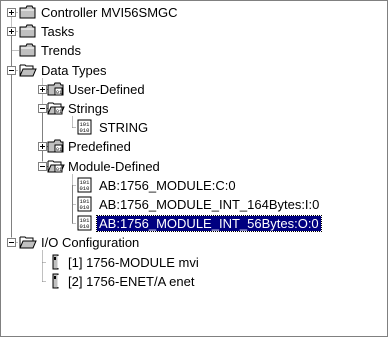 This screenshot has height=337, width=388. What do you see at coordinates (194, 50) in the screenshot?
I see `tree-node-trends: Trends` at bounding box center [194, 50].